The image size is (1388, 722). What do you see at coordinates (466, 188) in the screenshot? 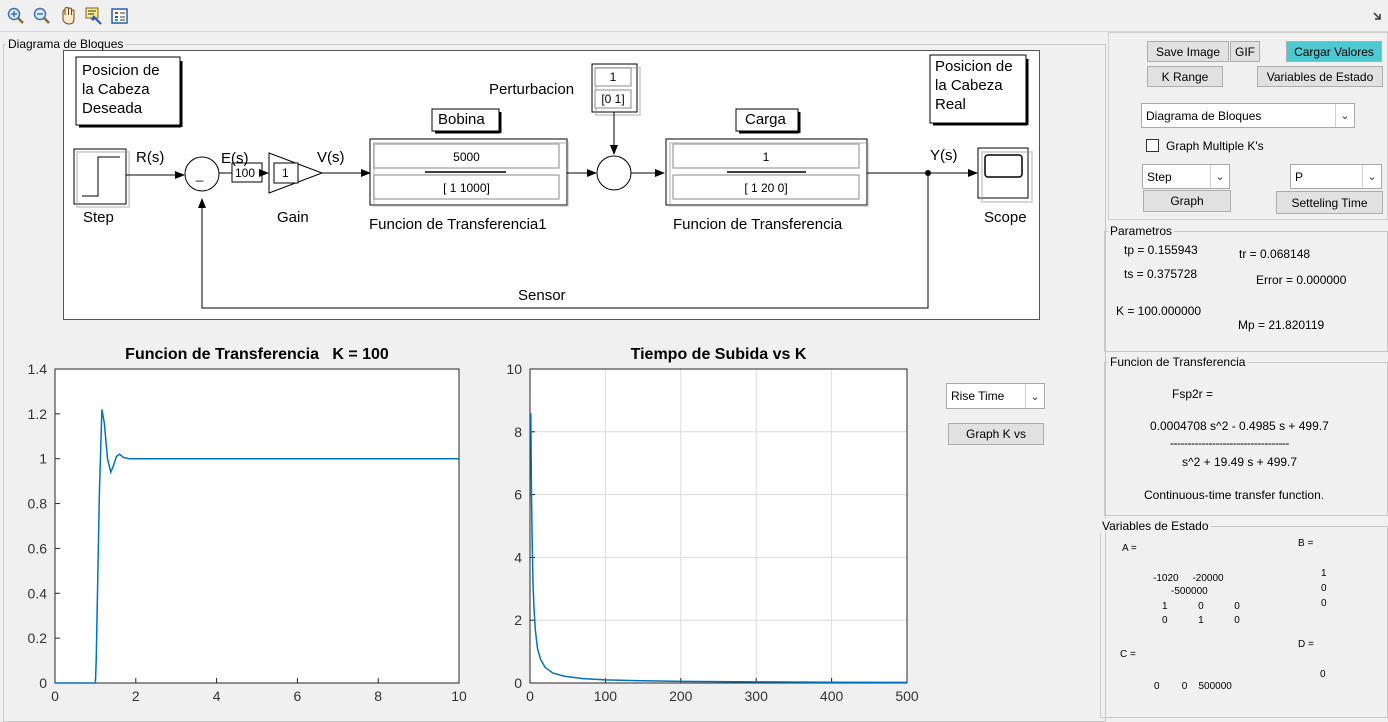
I see `tf1-denominator: [ 1 1000]` at bounding box center [466, 188].